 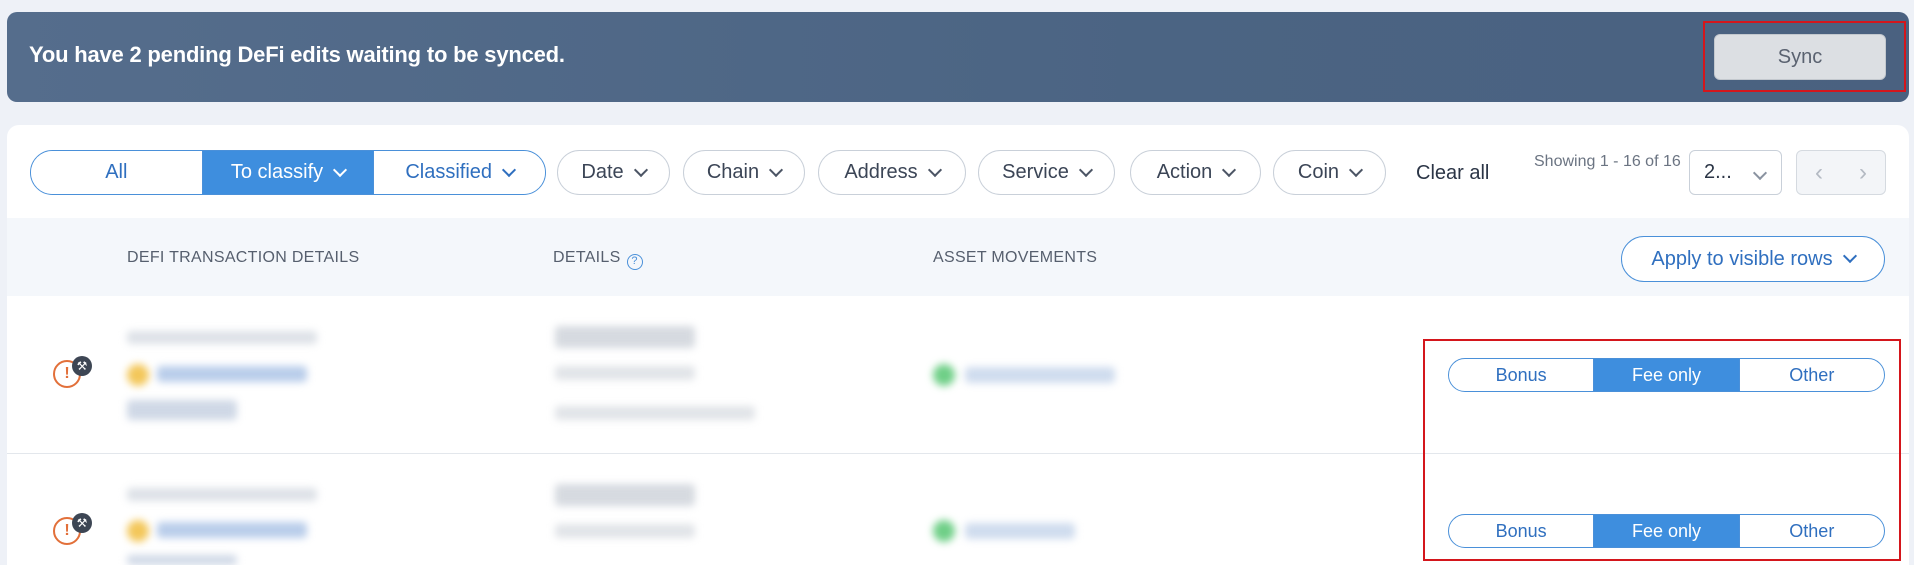 What do you see at coordinates (1046, 172) in the screenshot?
I see `filter-service: Service` at bounding box center [1046, 172].